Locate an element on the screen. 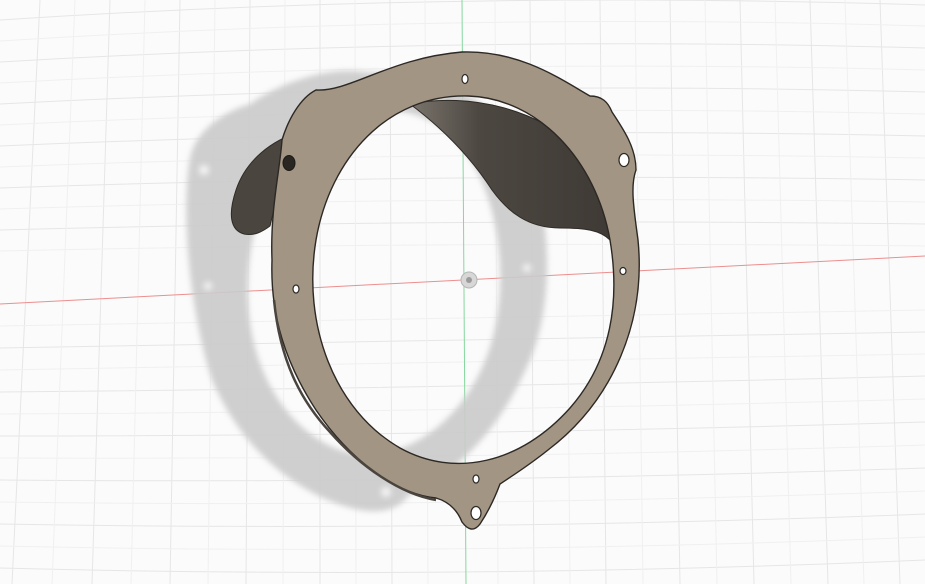 Image resolution: width=925 pixels, height=584 pixels. hole-upper-left is located at coordinates (289, 163).